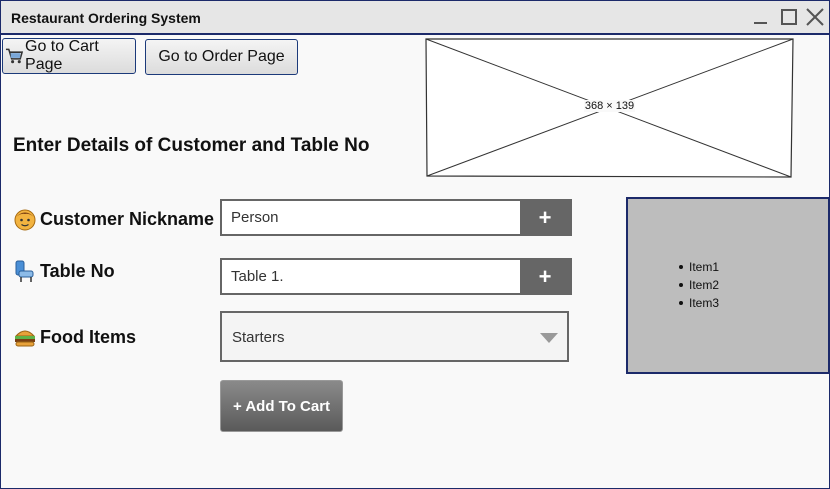 The width and height of the screenshot is (830, 489). I want to click on food-items-text: Food Items, so click(88, 336).